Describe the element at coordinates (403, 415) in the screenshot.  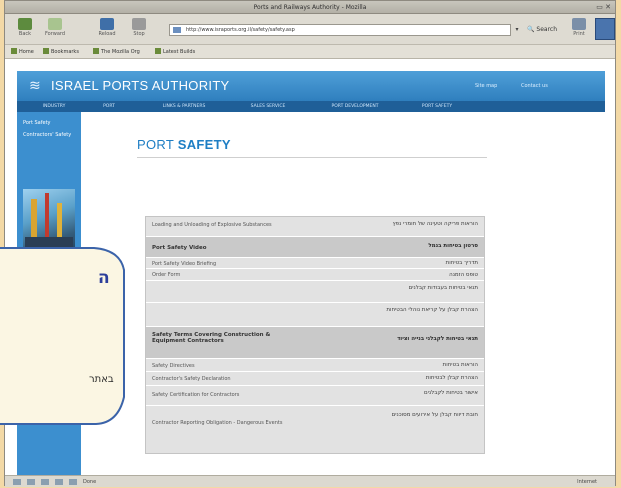
I see `row-label-he: חובת דיווח קבלן על אירועים מסוכנים` at that location.